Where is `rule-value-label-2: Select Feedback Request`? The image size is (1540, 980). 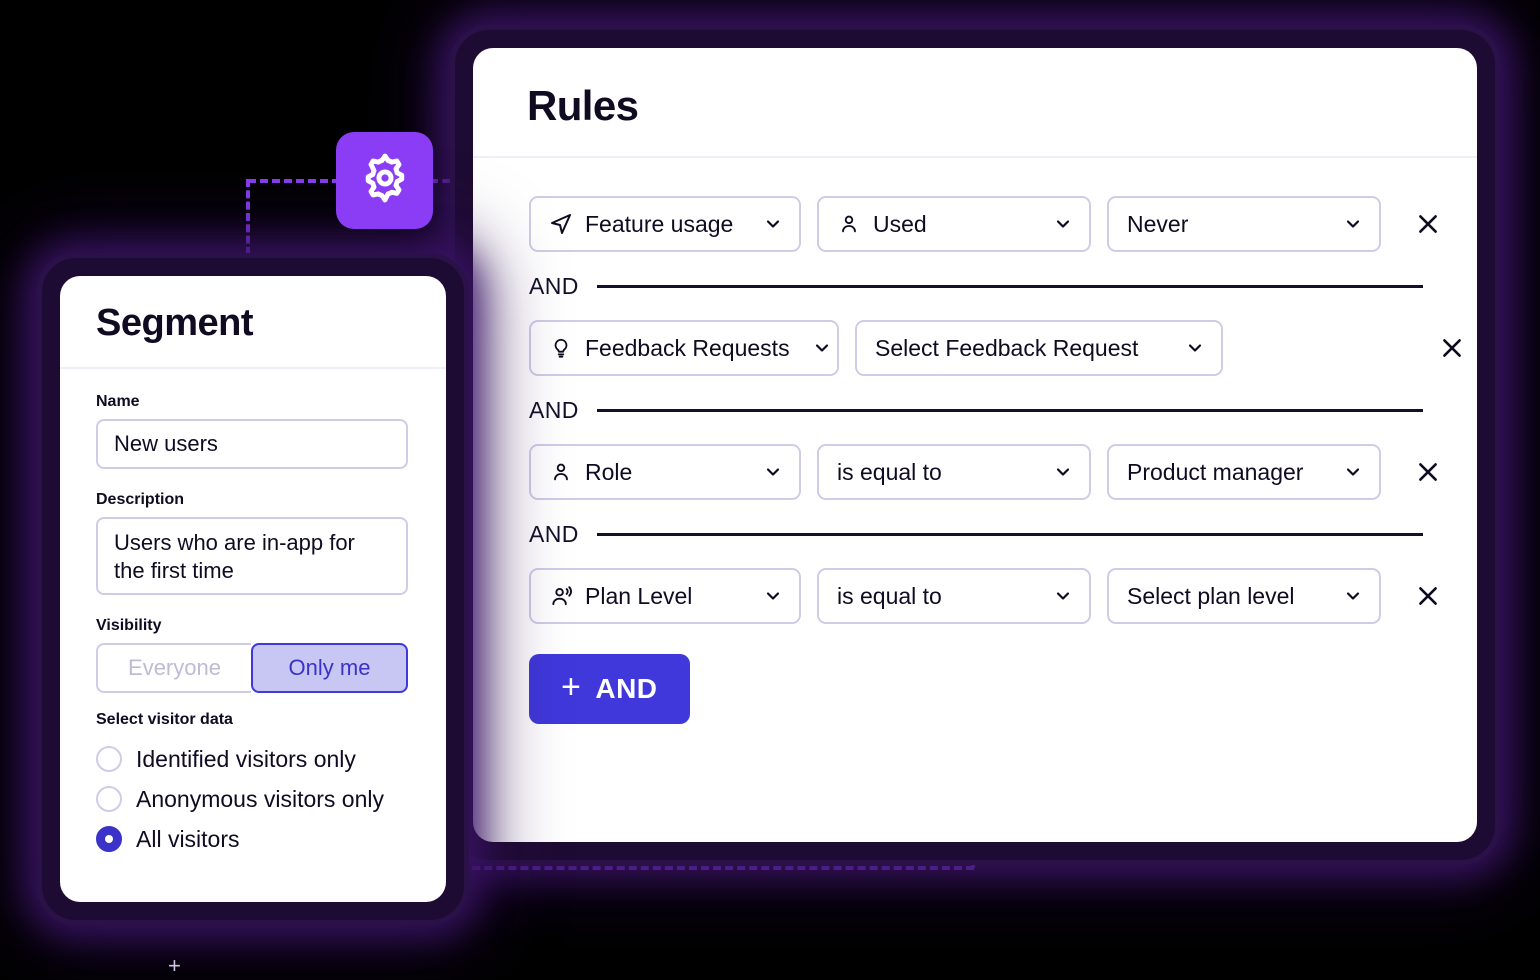 rule-value-label-2: Select Feedback Request is located at coordinates (1007, 347).